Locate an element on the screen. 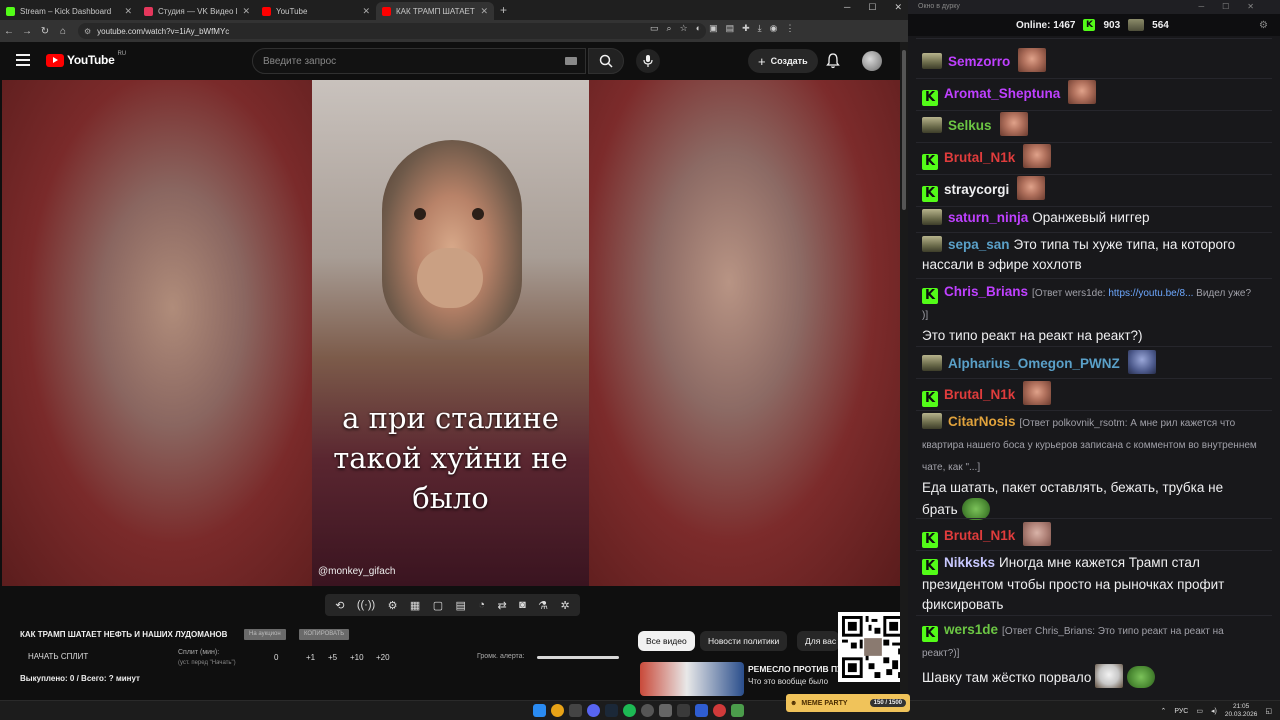 This screenshot has width=1280, height=720. add-1-button: +1 is located at coordinates (310, 657).